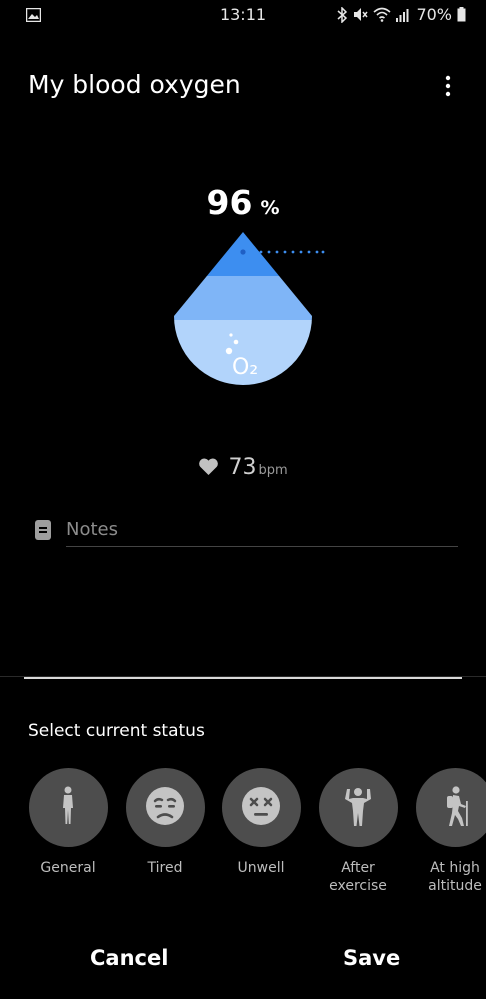 This screenshot has width=486, height=999. I want to click on wifi-icon, so click(382, 14).